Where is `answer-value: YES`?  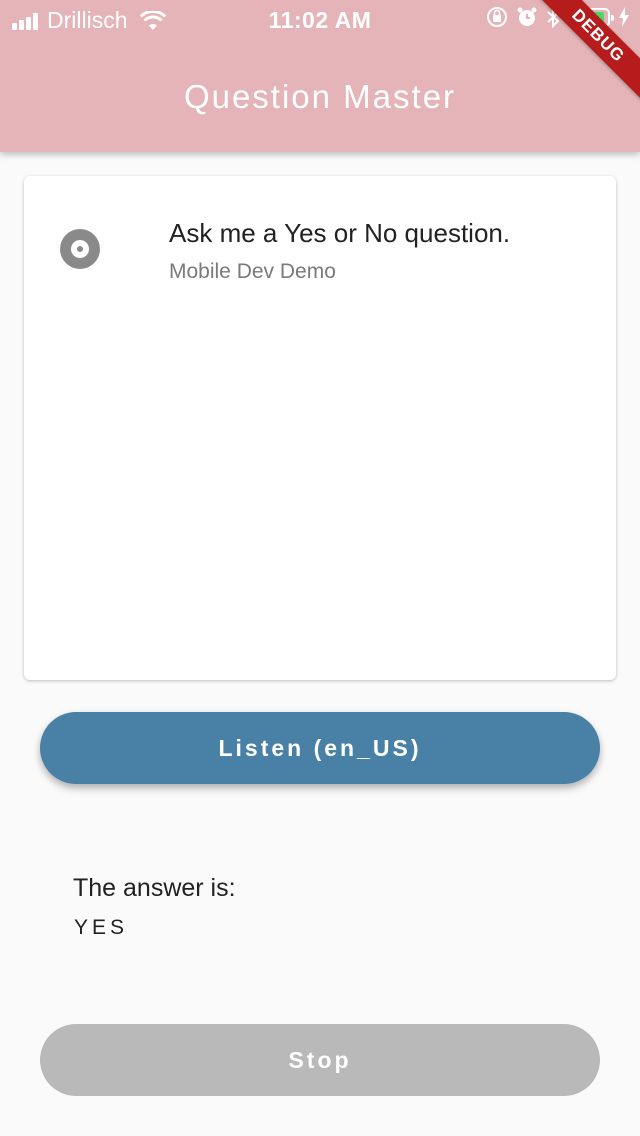 answer-value: YES is located at coordinates (101, 927).